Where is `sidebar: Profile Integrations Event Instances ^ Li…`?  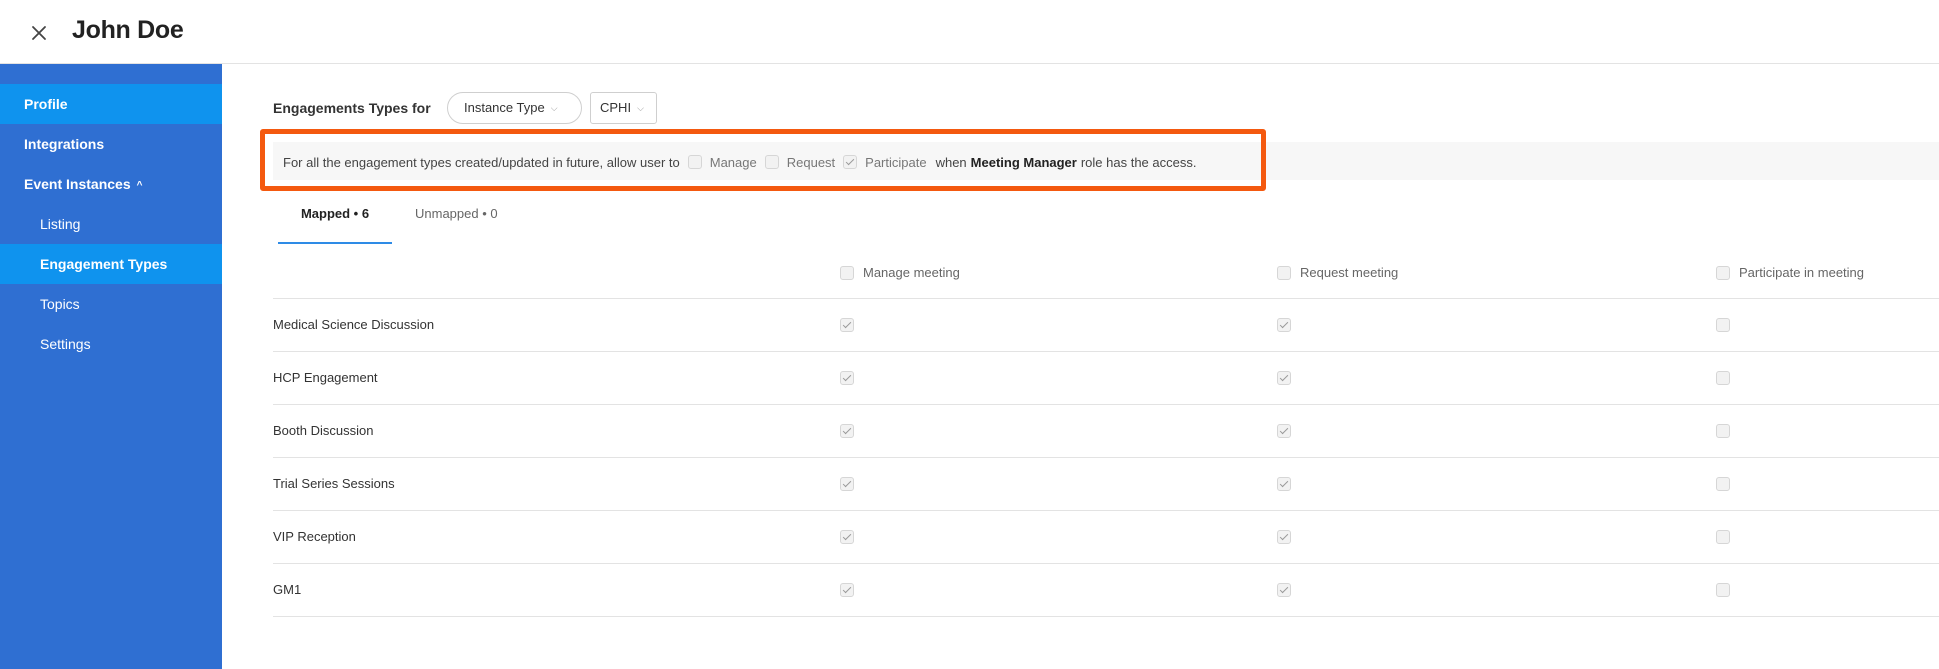 sidebar: Profile Integrations Event Instances ^ Li… is located at coordinates (111, 366).